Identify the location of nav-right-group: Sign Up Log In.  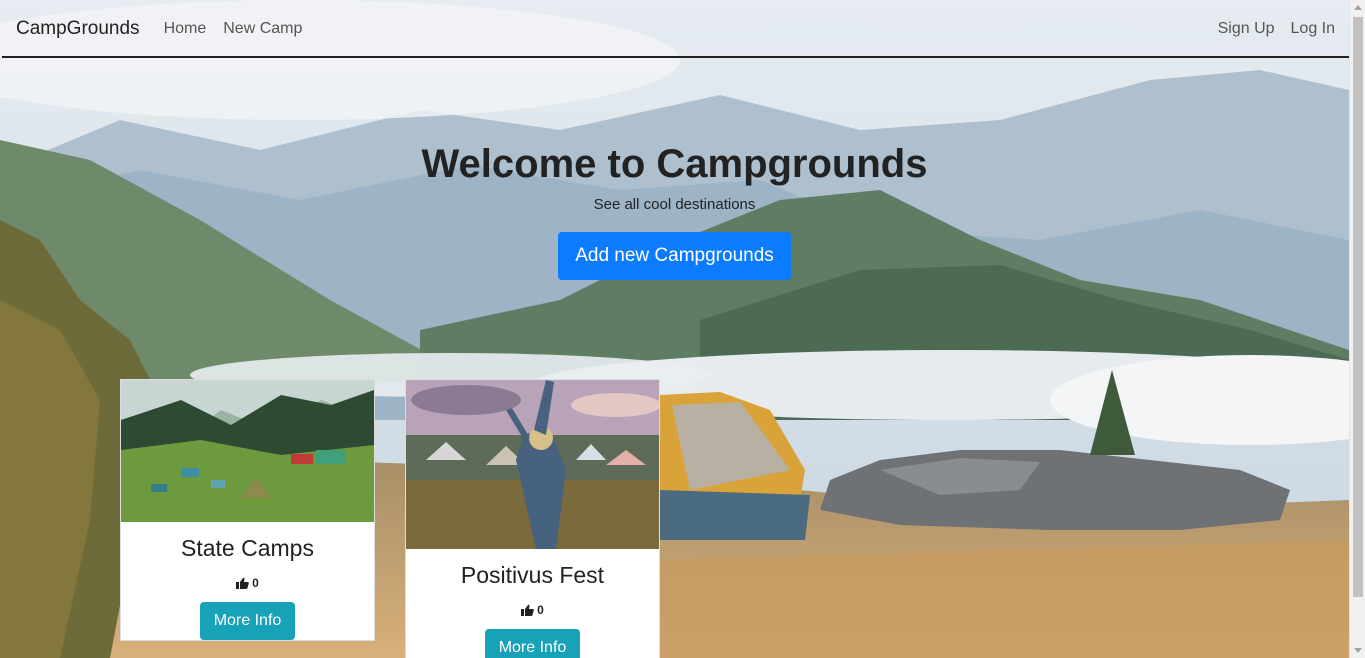
(1268, 29).